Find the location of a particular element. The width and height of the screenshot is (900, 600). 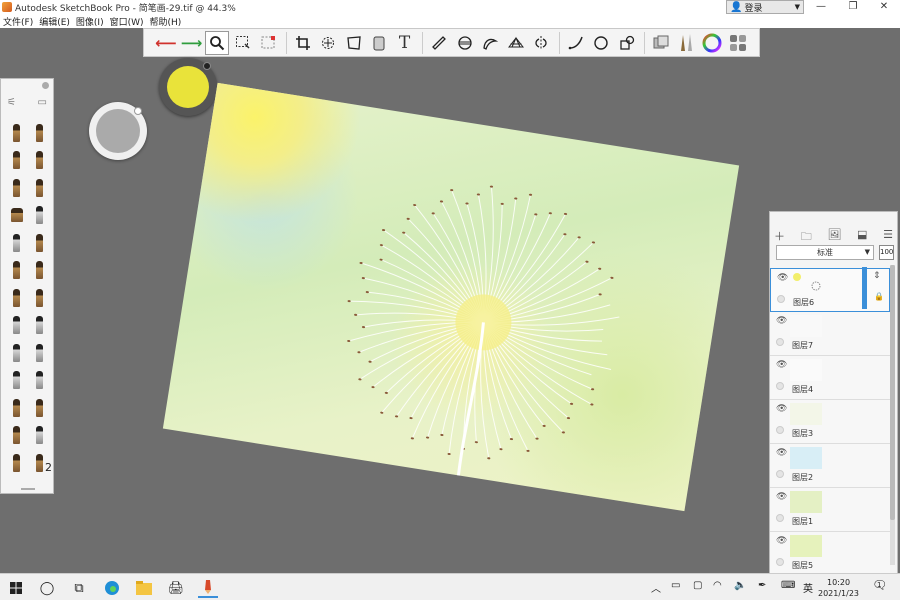

select-button is located at coordinates (243, 43).